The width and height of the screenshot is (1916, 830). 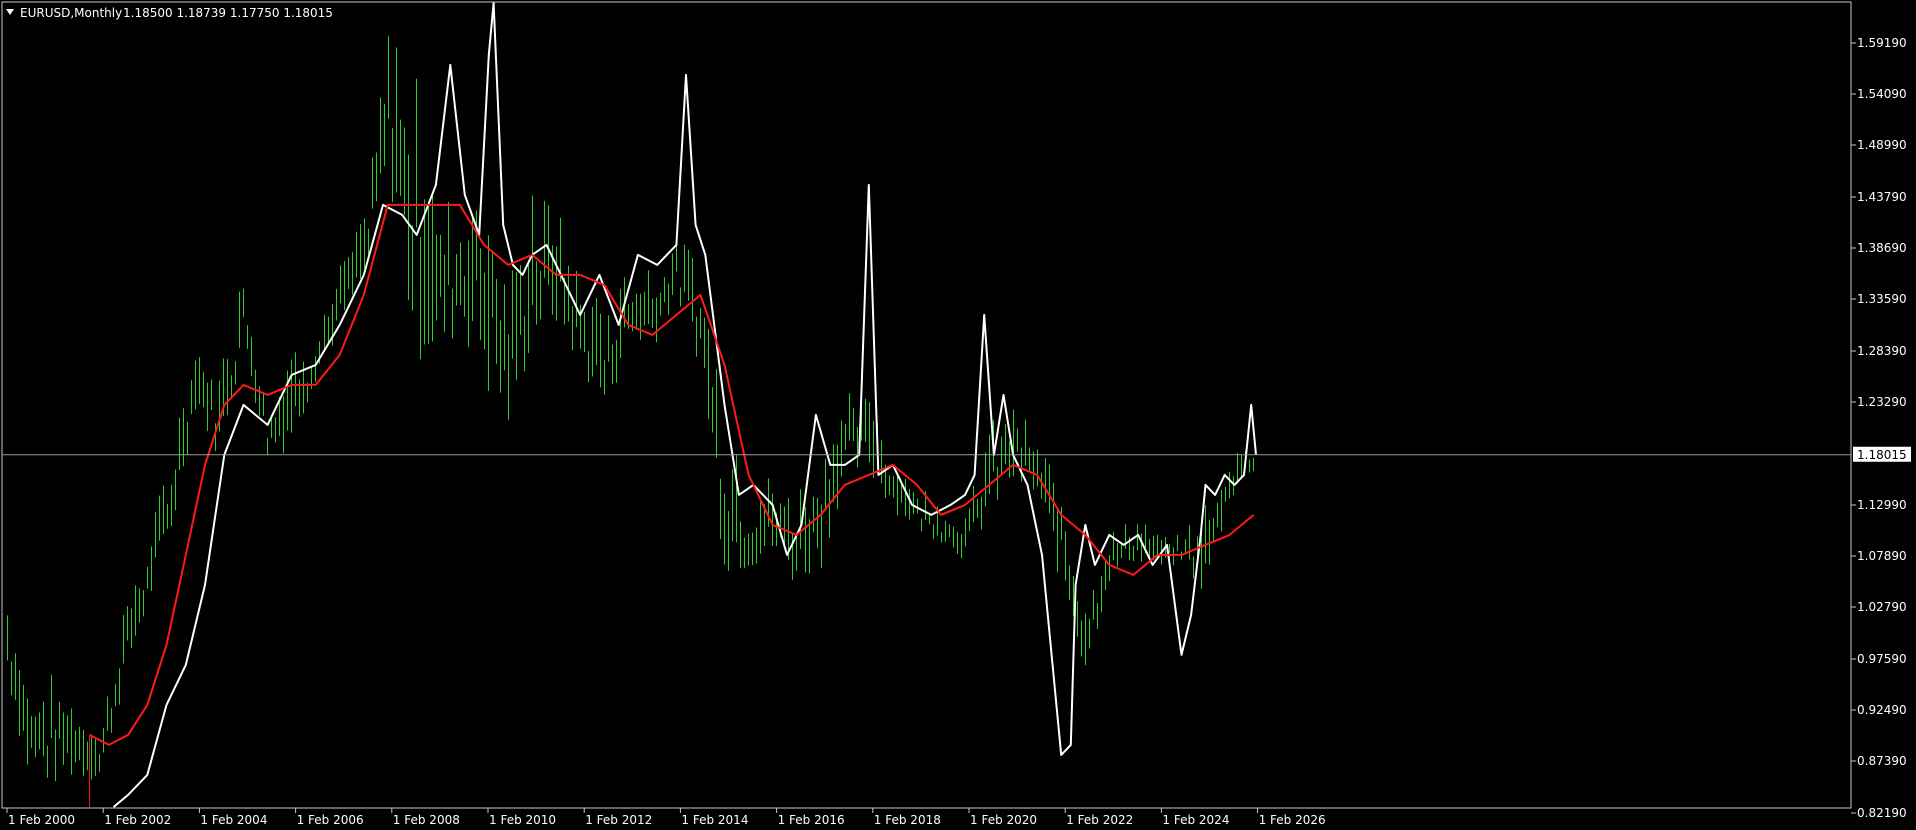 What do you see at coordinates (426, 820) in the screenshot?
I see `x-tick-label: 1 Feb 2008` at bounding box center [426, 820].